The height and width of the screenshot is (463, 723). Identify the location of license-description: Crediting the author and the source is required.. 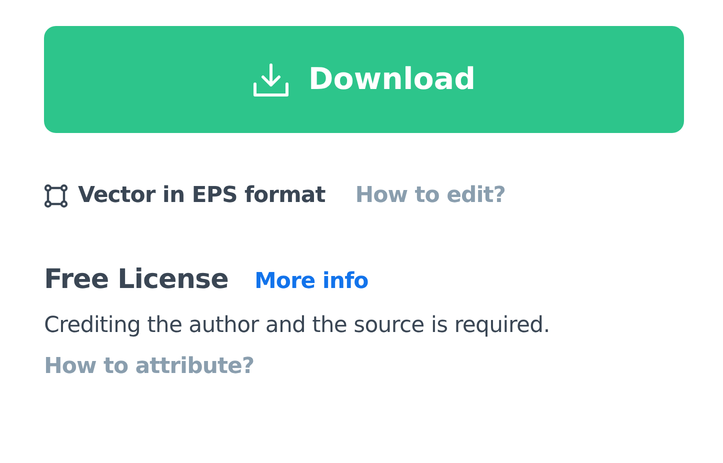
(297, 325).